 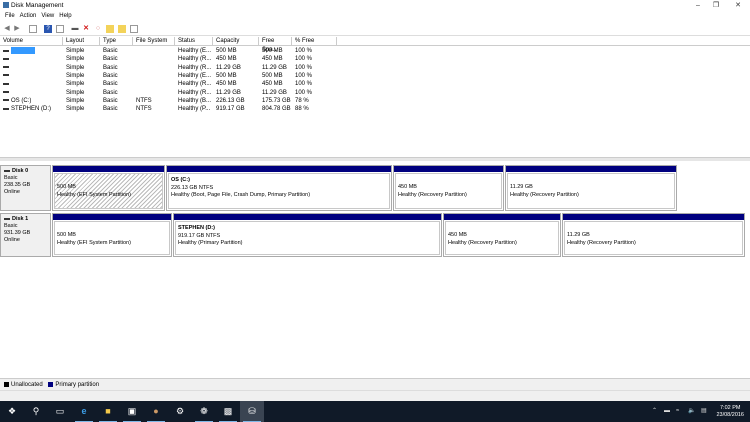 What do you see at coordinates (60, 29) in the screenshot?
I see `properties-icon` at bounding box center [60, 29].